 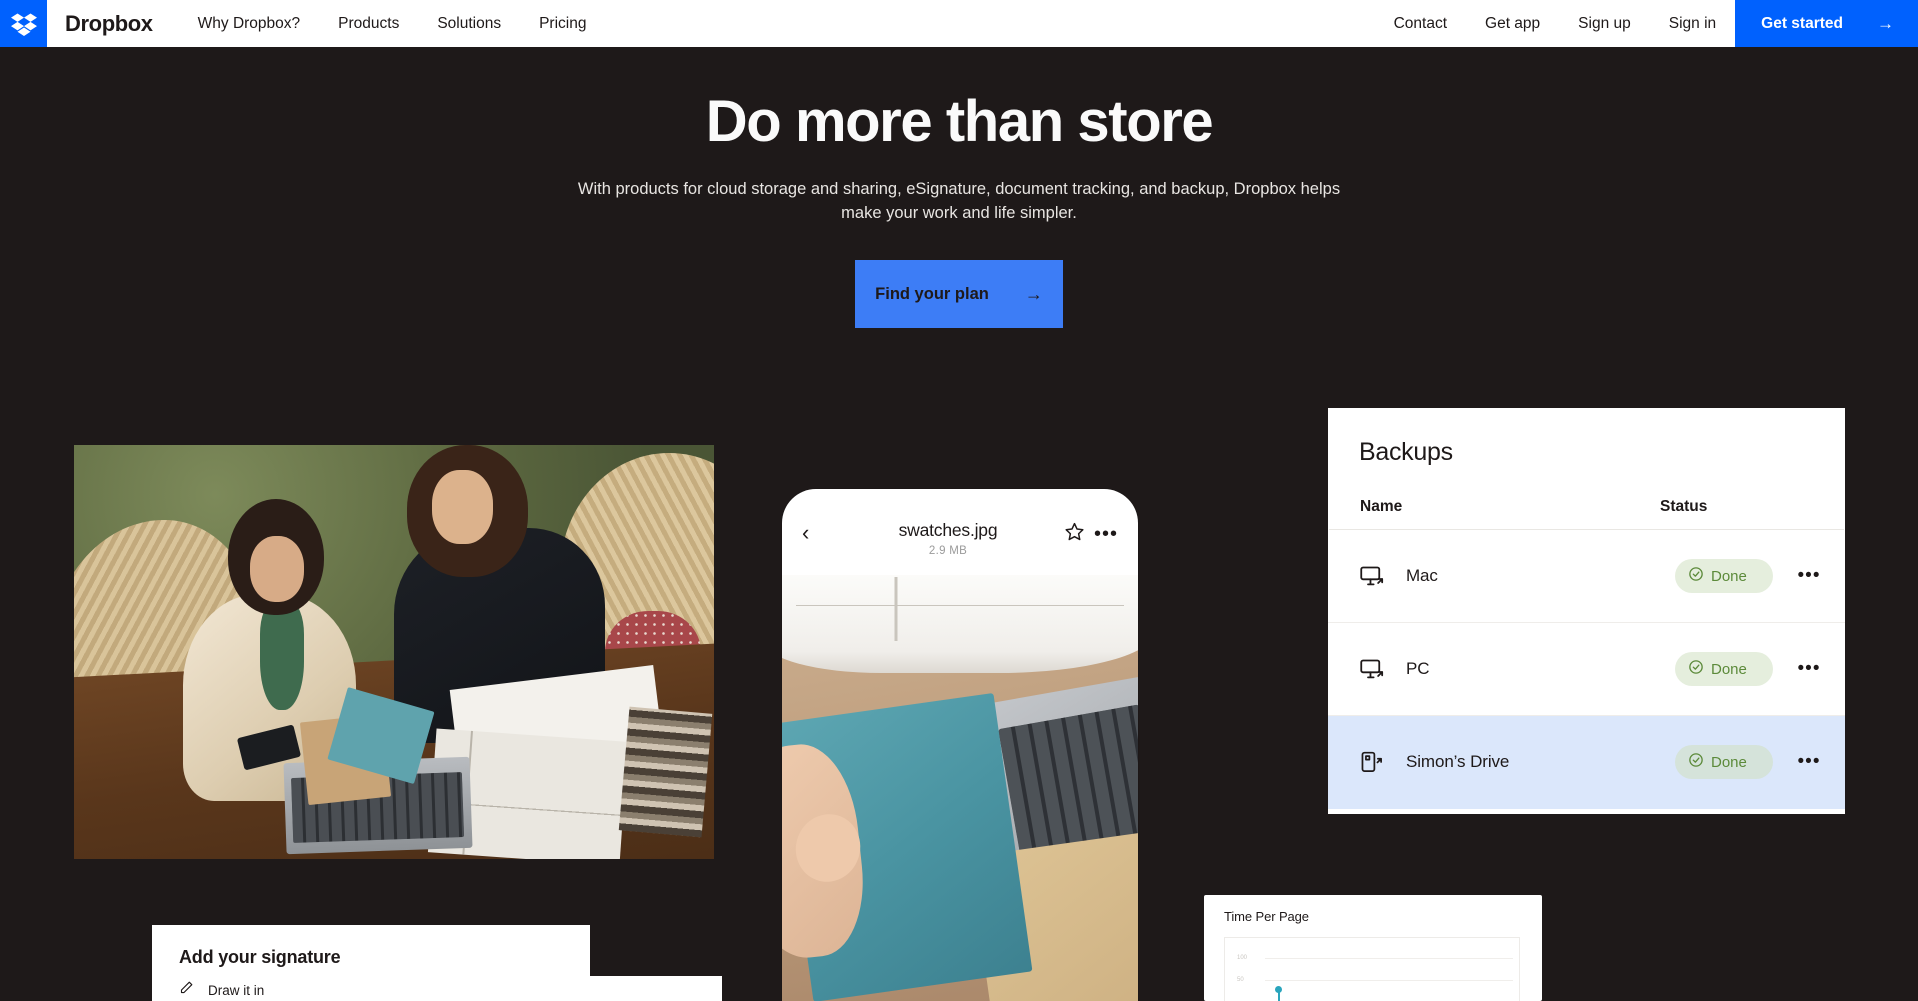 What do you see at coordinates (1091, 534) in the screenshot?
I see `phone-file-actions: •••` at bounding box center [1091, 534].